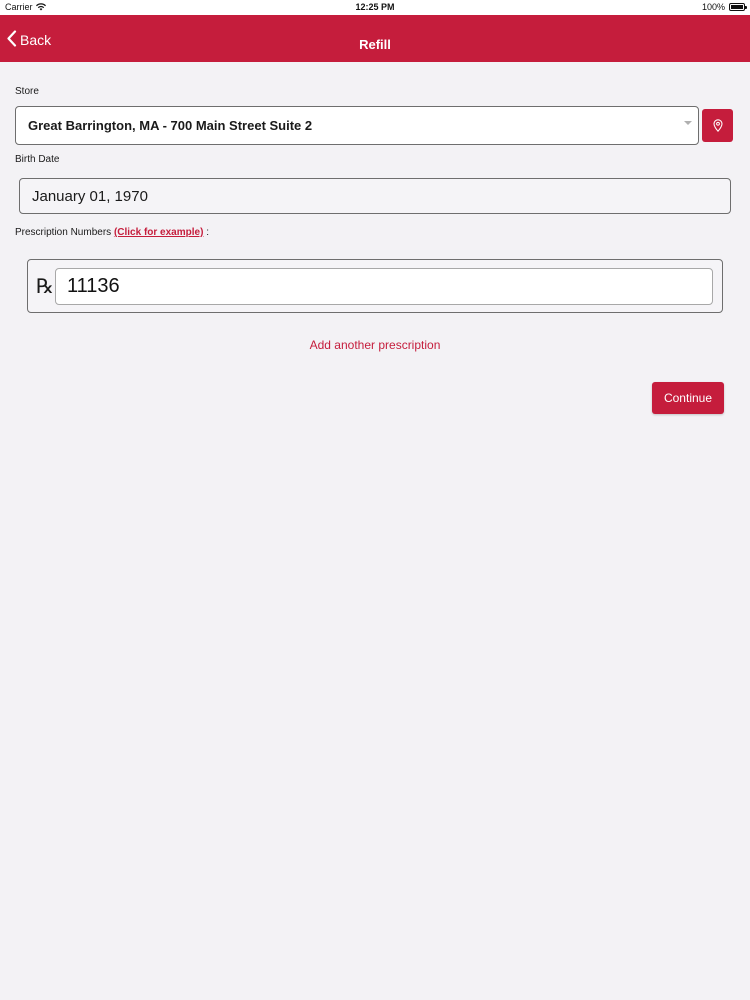  I want to click on continue-button: Continue, so click(688, 398).